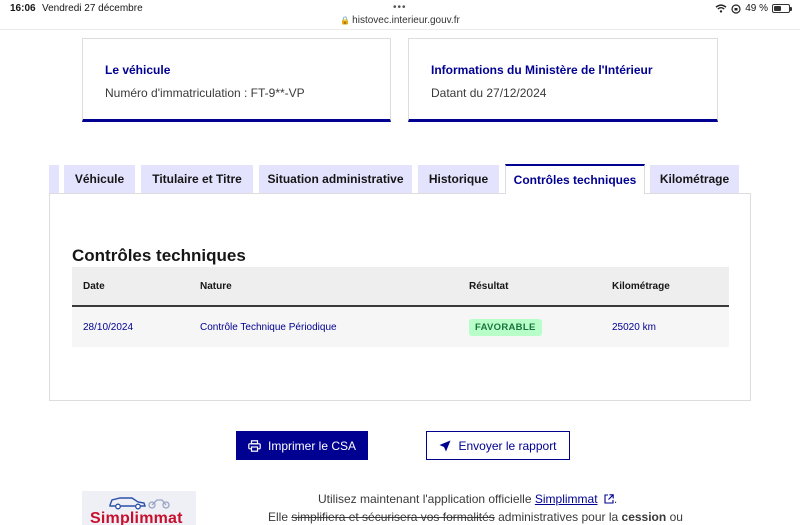 Image resolution: width=800 pixels, height=525 pixels. What do you see at coordinates (782, 8) in the screenshot?
I see `battery-icon` at bounding box center [782, 8].